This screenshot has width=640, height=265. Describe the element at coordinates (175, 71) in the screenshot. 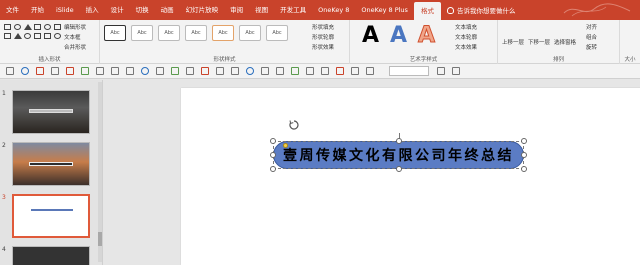

I see `picture-icon` at that location.